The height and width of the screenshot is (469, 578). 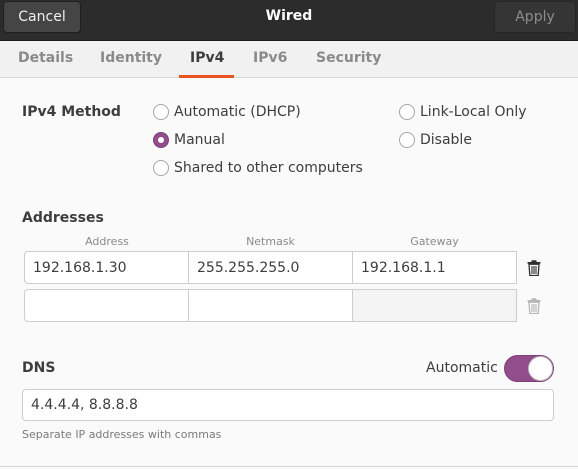 I want to click on addresses-label: Addresses, so click(x=63, y=218).